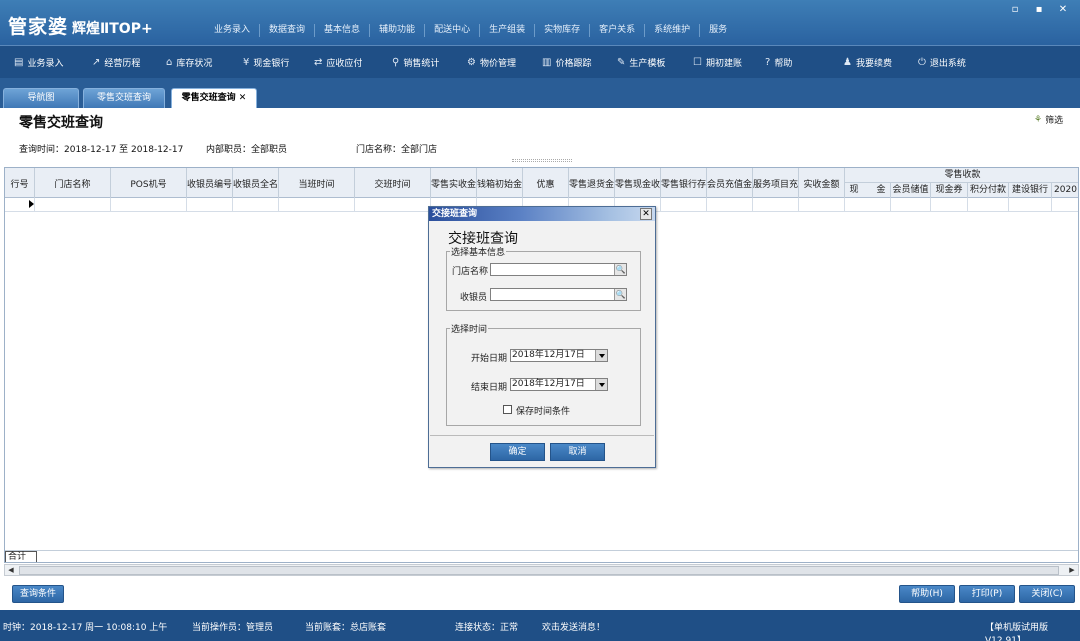 The width and height of the screenshot is (1080, 641). I want to click on column-header: 服务项目充, so click(776, 183).